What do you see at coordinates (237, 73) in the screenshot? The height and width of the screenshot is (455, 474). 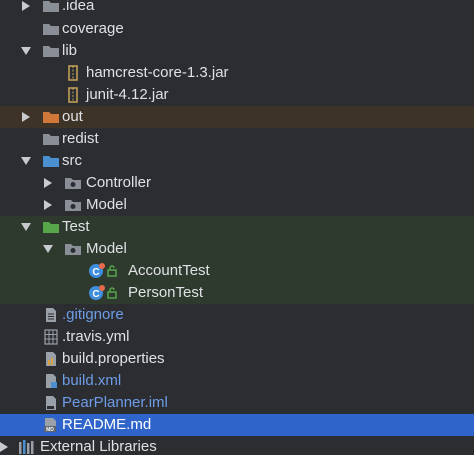 I see `tree-row-hamcrest-jar: hamcrest-core-1.3.jar` at bounding box center [237, 73].